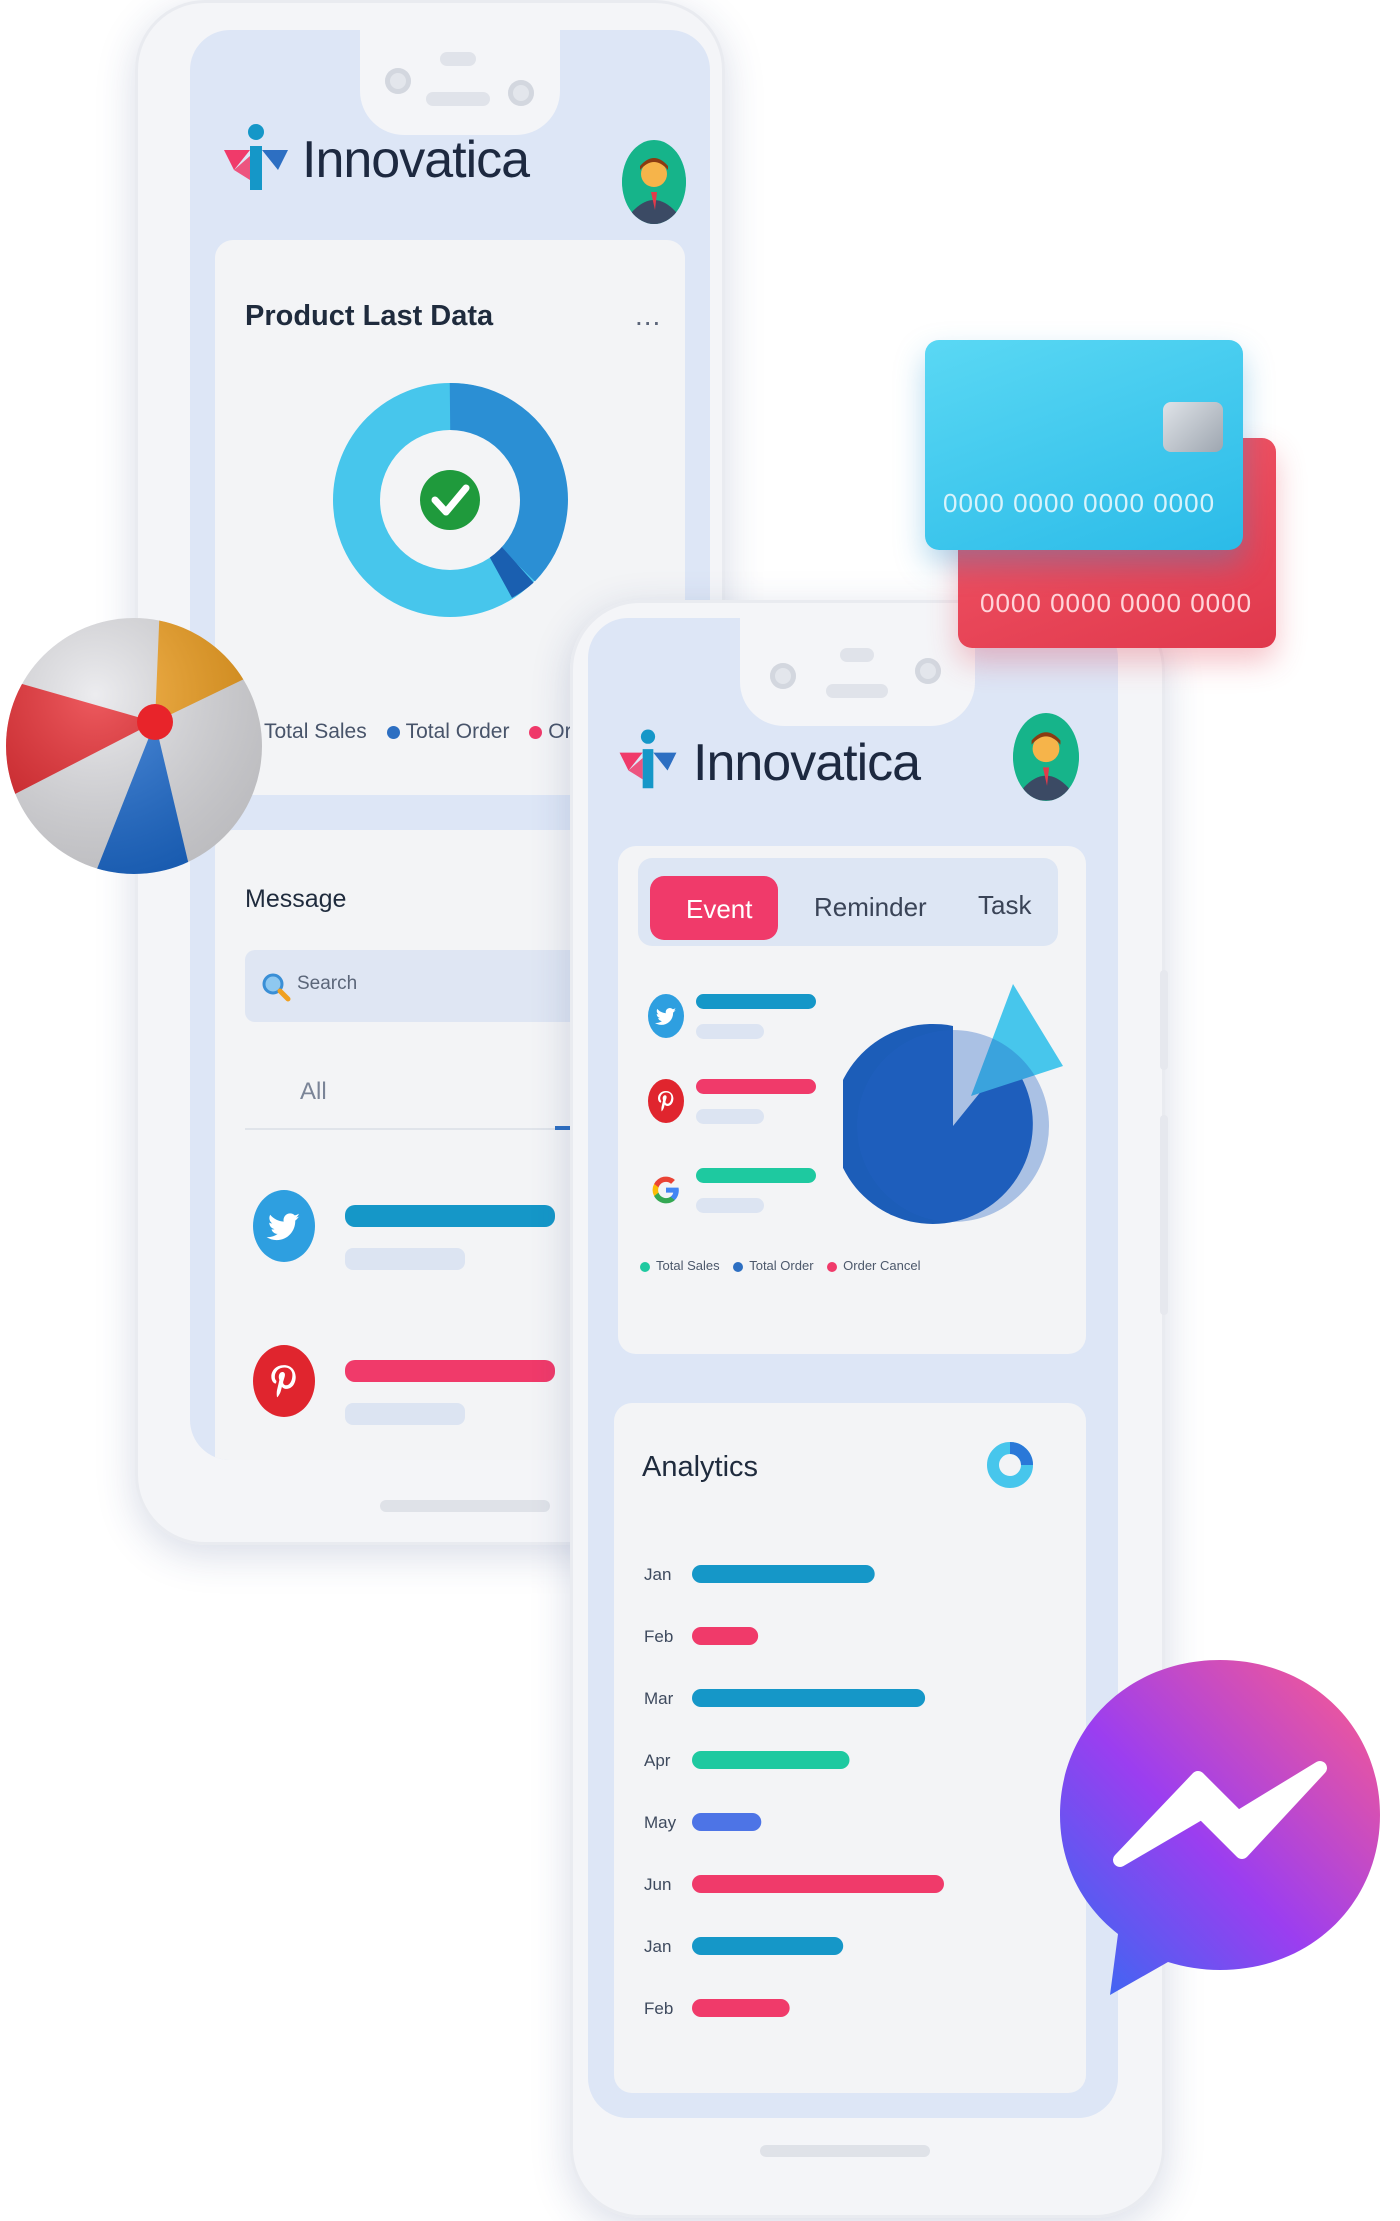 The width and height of the screenshot is (1400, 2221). Describe the element at coordinates (460, 82) in the screenshot. I see `back-phone-notch` at that location.